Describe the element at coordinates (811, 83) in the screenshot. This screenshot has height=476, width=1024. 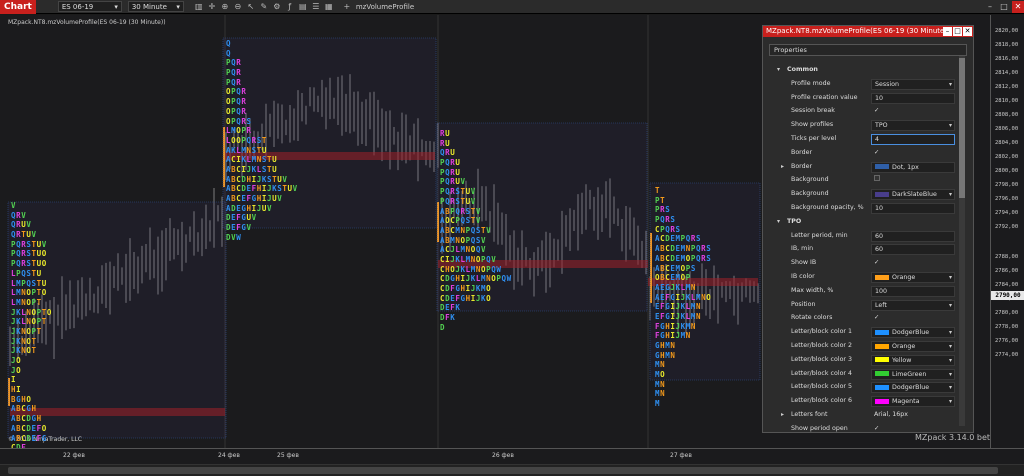
I see `property-label: Profile mode` at that location.